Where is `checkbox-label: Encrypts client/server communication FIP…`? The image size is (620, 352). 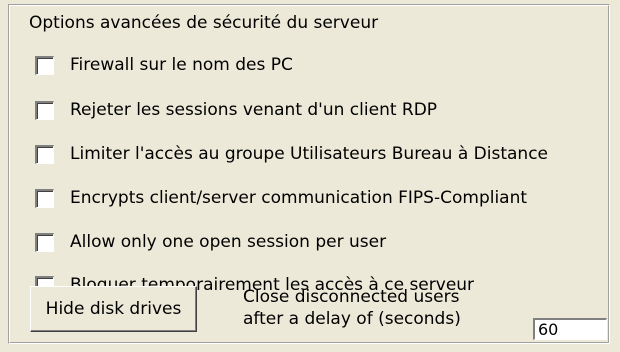 checkbox-label: Encrypts client/server communication FIP… is located at coordinates (299, 198).